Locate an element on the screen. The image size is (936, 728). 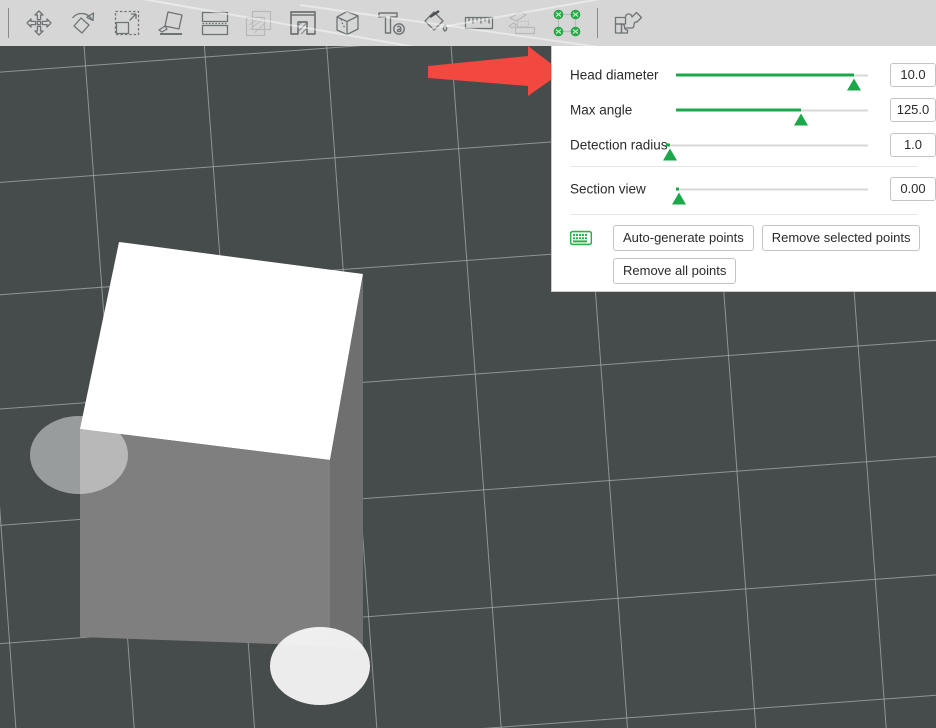
slider-row-detection-radius: Detection radius 1.0 is located at coordinates (744, 144).